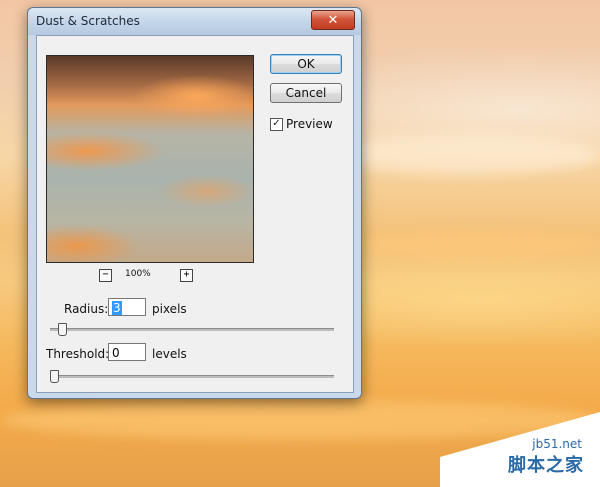 Image resolution: width=600 pixels, height=487 pixels. I want to click on zoom-out-button: −, so click(105, 275).